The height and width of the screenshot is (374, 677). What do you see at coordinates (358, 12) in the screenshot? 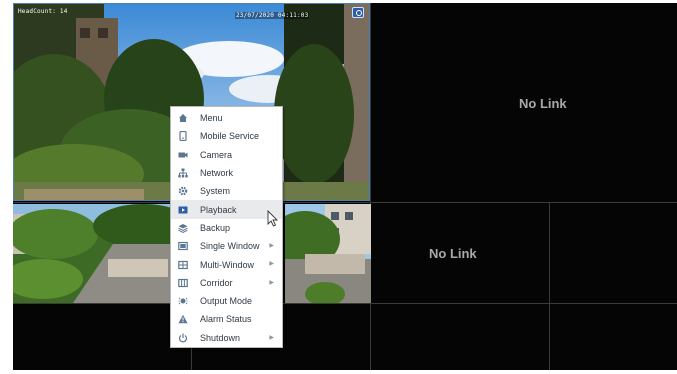
I see `camera-settings-button` at bounding box center [358, 12].